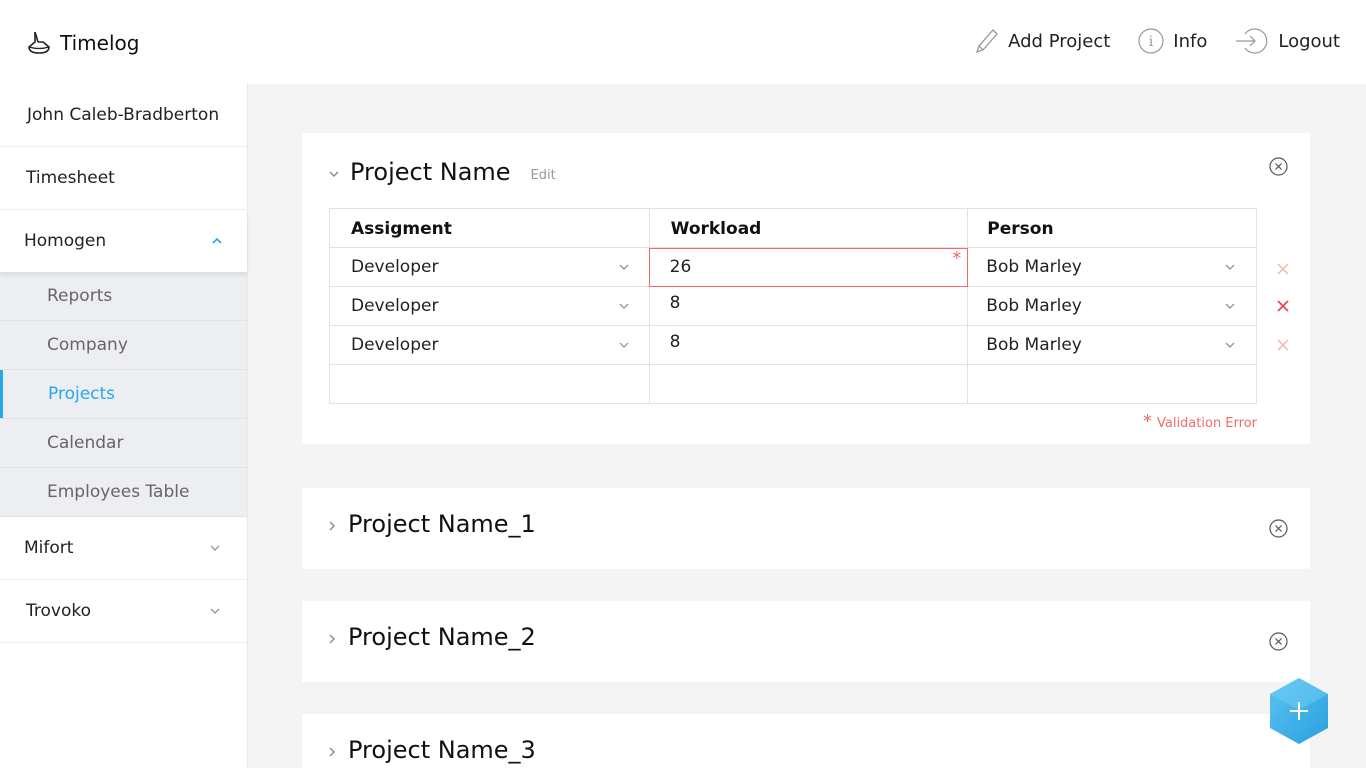  I want to click on edit-project-link: Edit, so click(543, 175).